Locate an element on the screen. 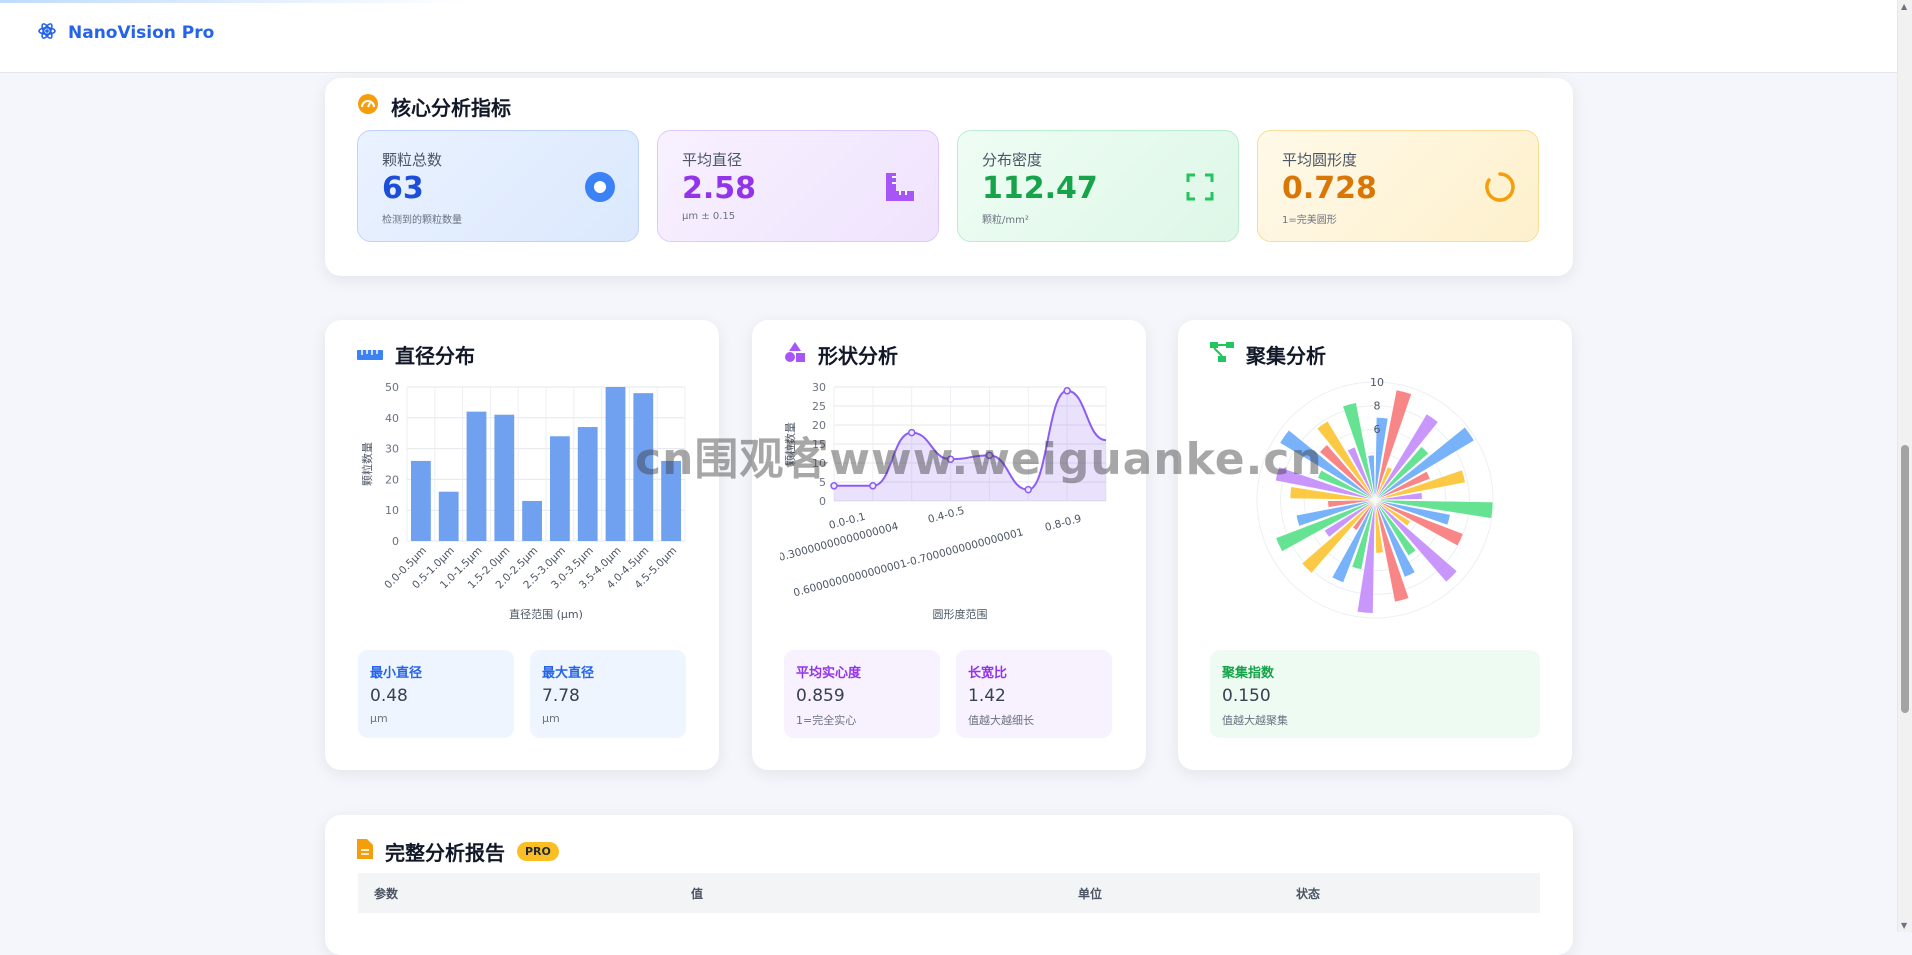 The height and width of the screenshot is (955, 1912). stat-solidity: 平均实心度 0.859 1=完全实心 is located at coordinates (862, 694).